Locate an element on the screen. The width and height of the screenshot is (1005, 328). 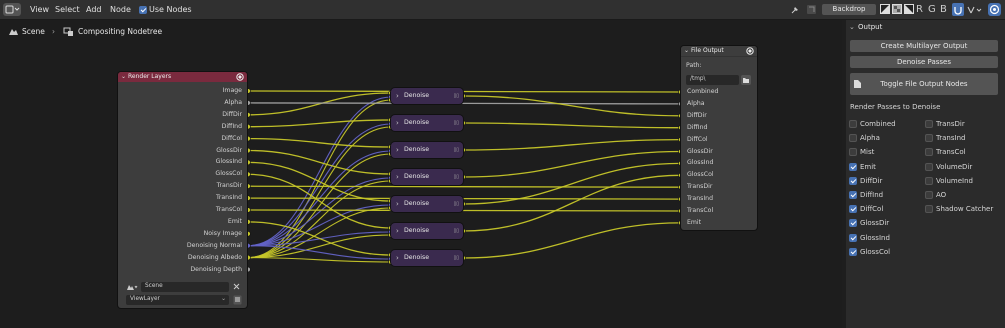
node-tree-icon is located at coordinates (811, 9).